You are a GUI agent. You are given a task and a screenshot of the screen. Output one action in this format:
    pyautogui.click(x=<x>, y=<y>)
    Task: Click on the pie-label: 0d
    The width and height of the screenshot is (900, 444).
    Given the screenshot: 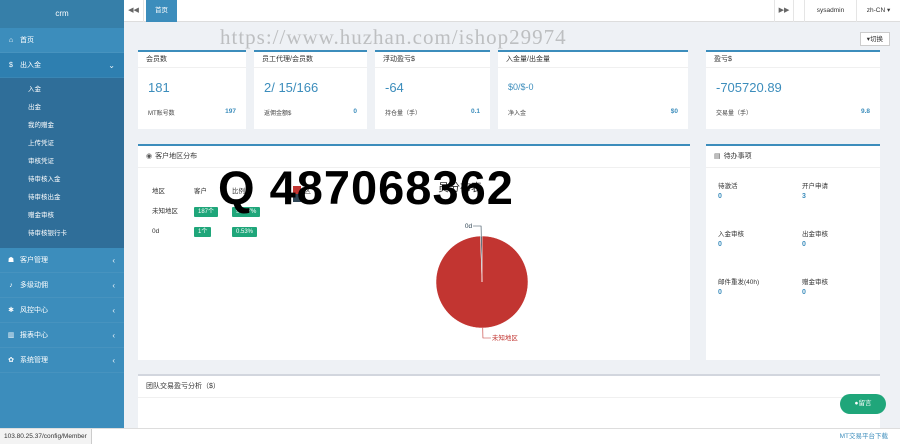 What is the action you would take?
    pyautogui.click(x=469, y=226)
    